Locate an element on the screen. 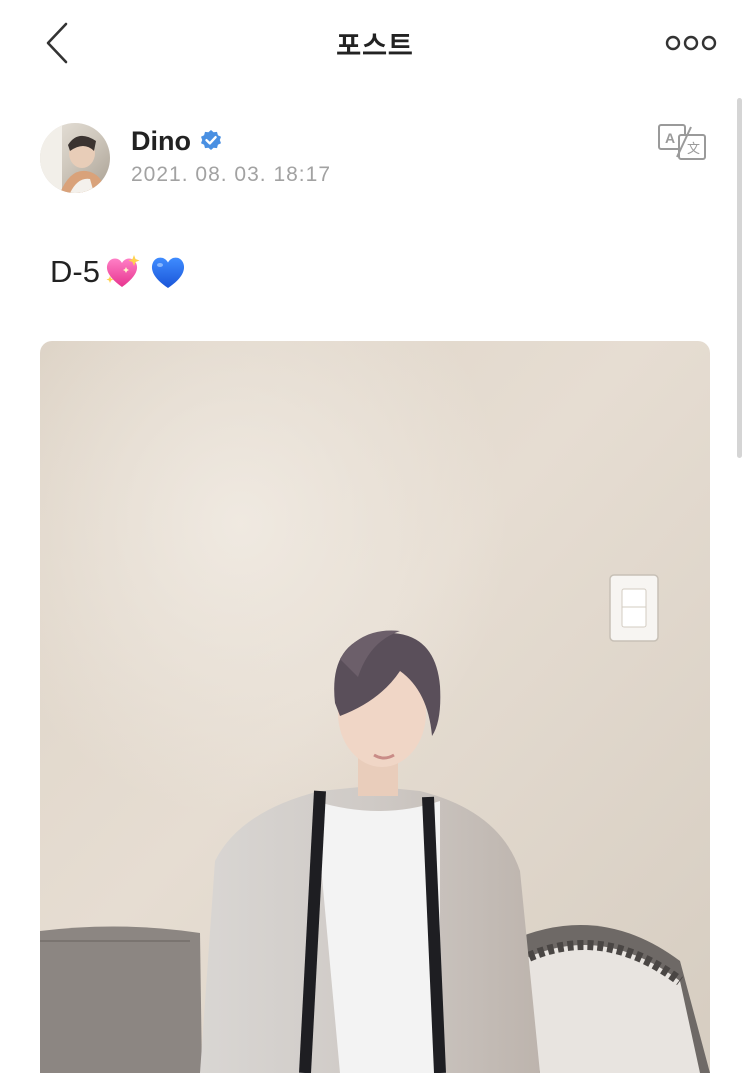 The height and width of the screenshot is (1073, 750). page-title: 포스트 is located at coordinates (375, 46).